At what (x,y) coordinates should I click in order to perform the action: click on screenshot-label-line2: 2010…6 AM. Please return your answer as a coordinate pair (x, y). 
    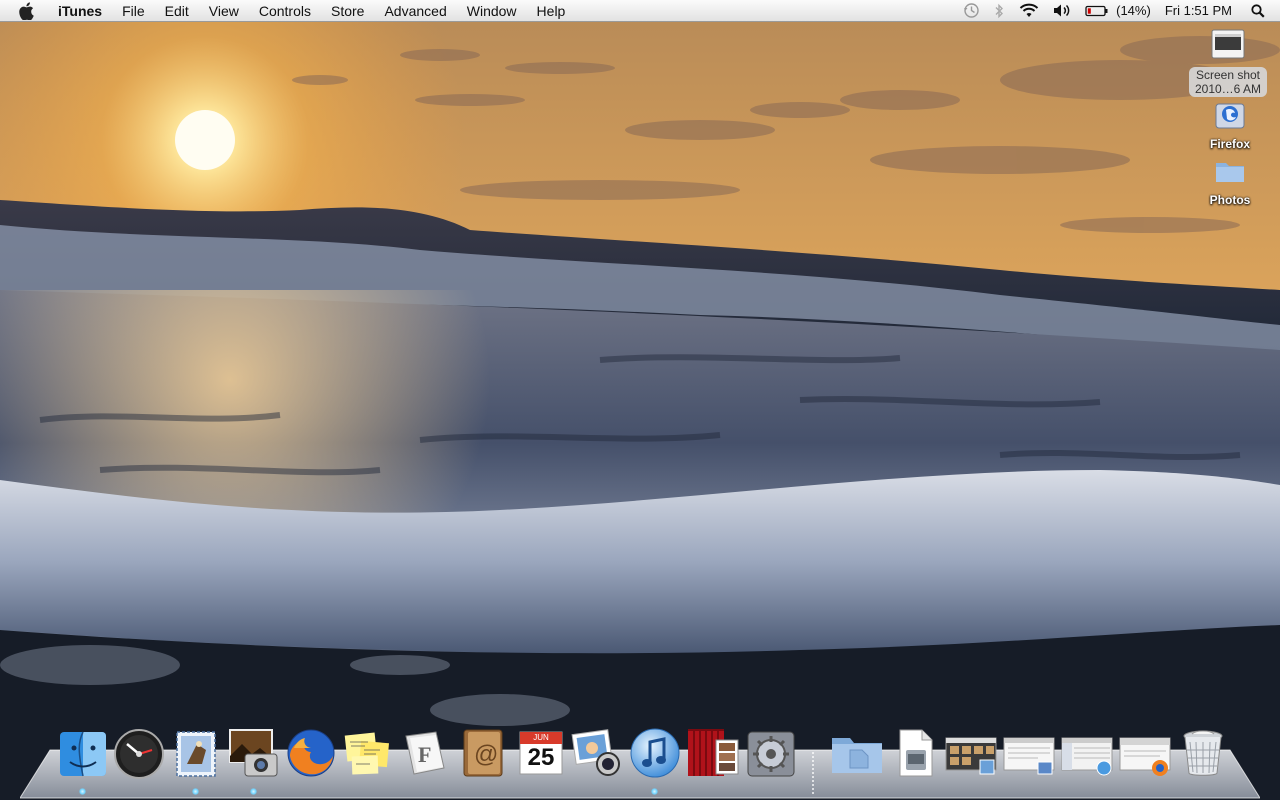
    Looking at the image, I should click on (1228, 89).